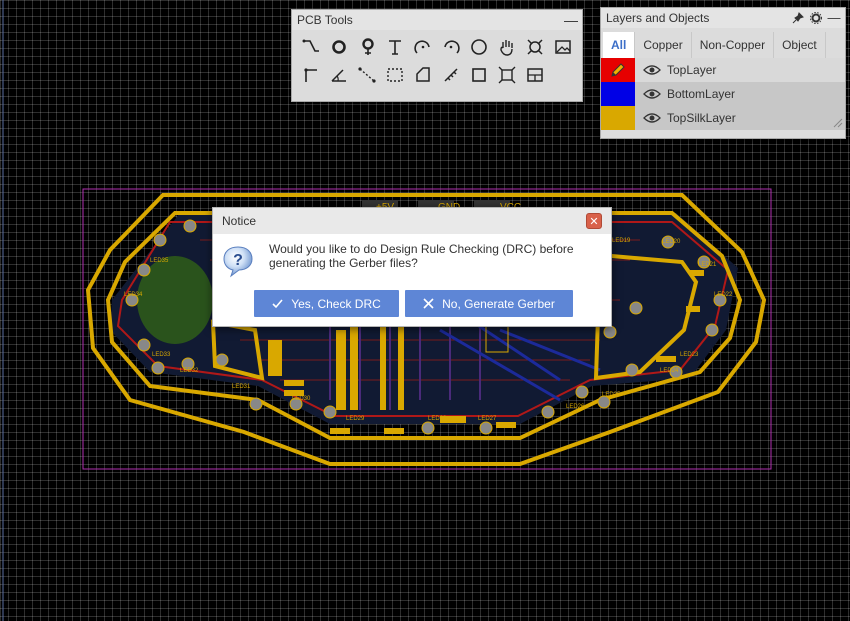 Image resolution: width=850 pixels, height=621 pixels. I want to click on solid-region-icon, so click(423, 75).